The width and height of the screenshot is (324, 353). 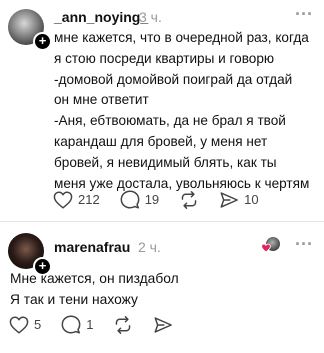 What do you see at coordinates (42, 41) in the screenshot?
I see `follow-plus-icon: +` at bounding box center [42, 41].